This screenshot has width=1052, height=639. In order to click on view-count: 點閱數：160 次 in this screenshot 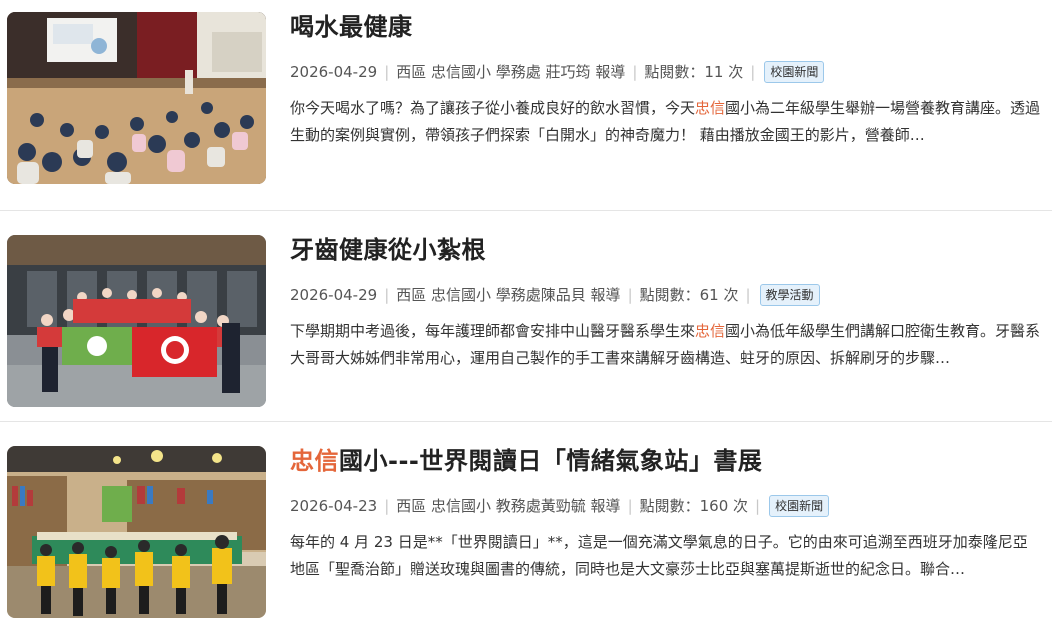, I will do `click(694, 506)`.